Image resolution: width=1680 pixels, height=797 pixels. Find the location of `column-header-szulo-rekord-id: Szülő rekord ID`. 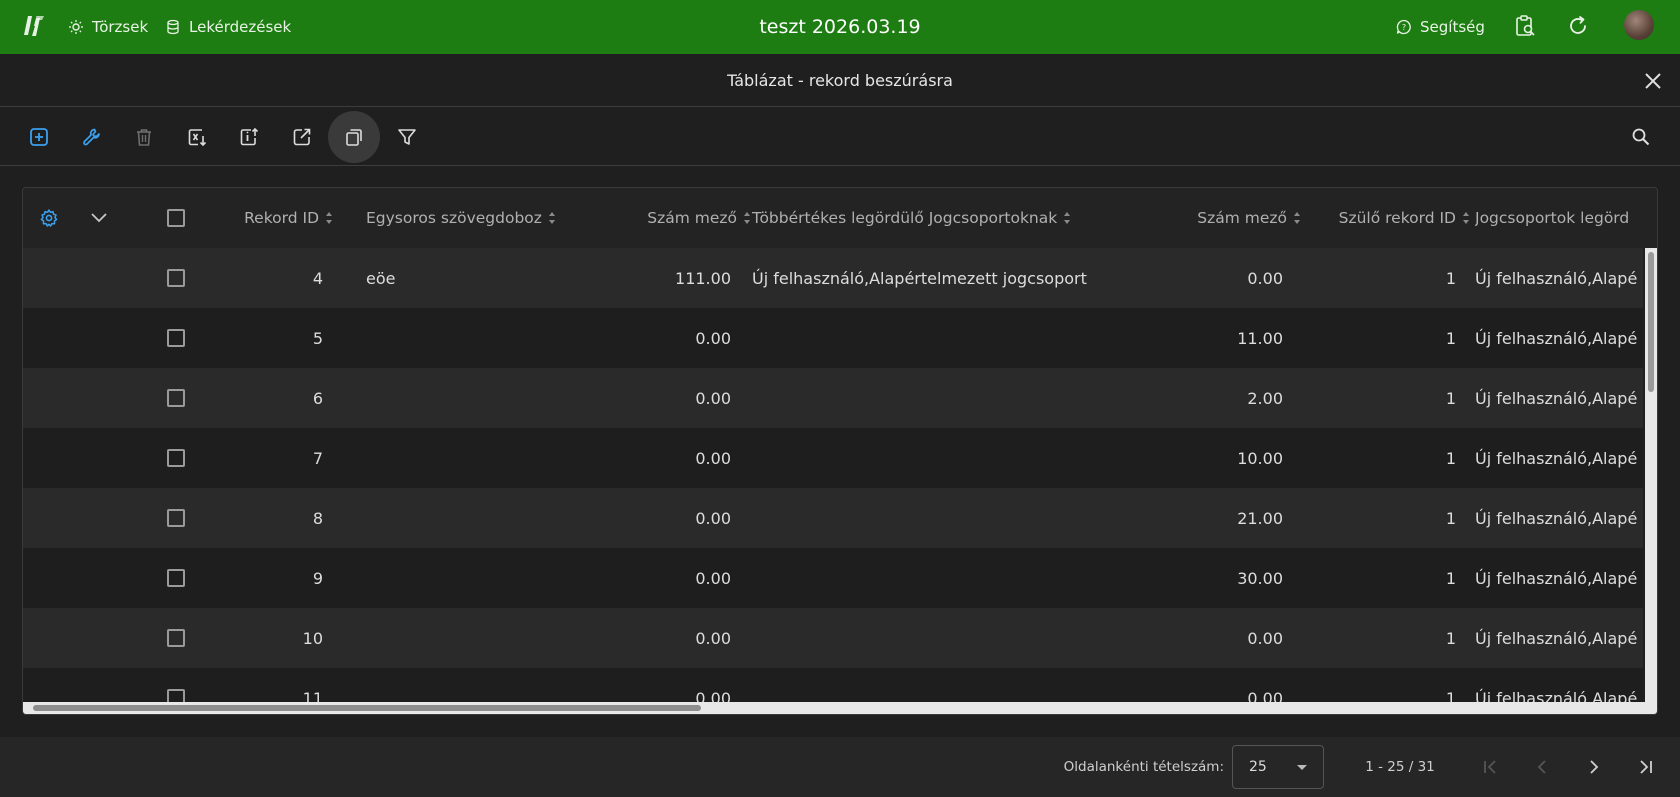

column-header-szulo-rekord-id: Szülő rekord ID is located at coordinates (1389, 218).